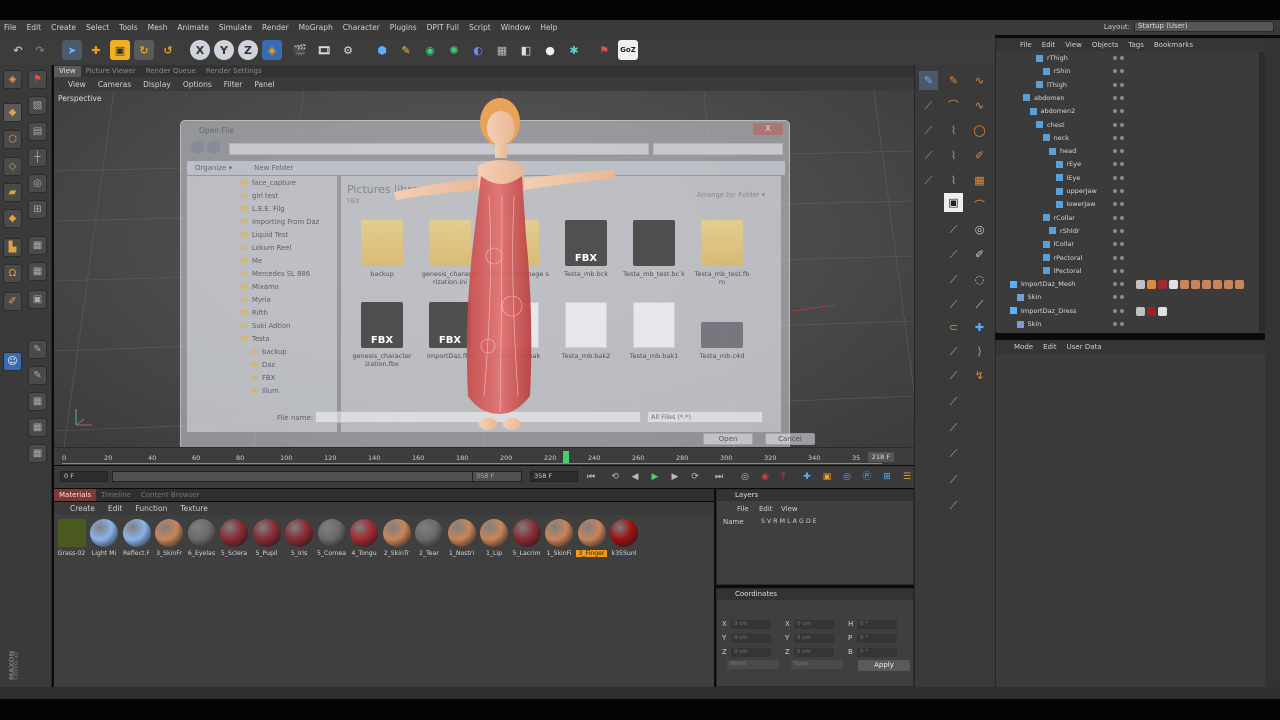 This screenshot has height=720, width=1280. What do you see at coordinates (37, 209) in the screenshot?
I see `snap-icon: ⊞` at bounding box center [37, 209].